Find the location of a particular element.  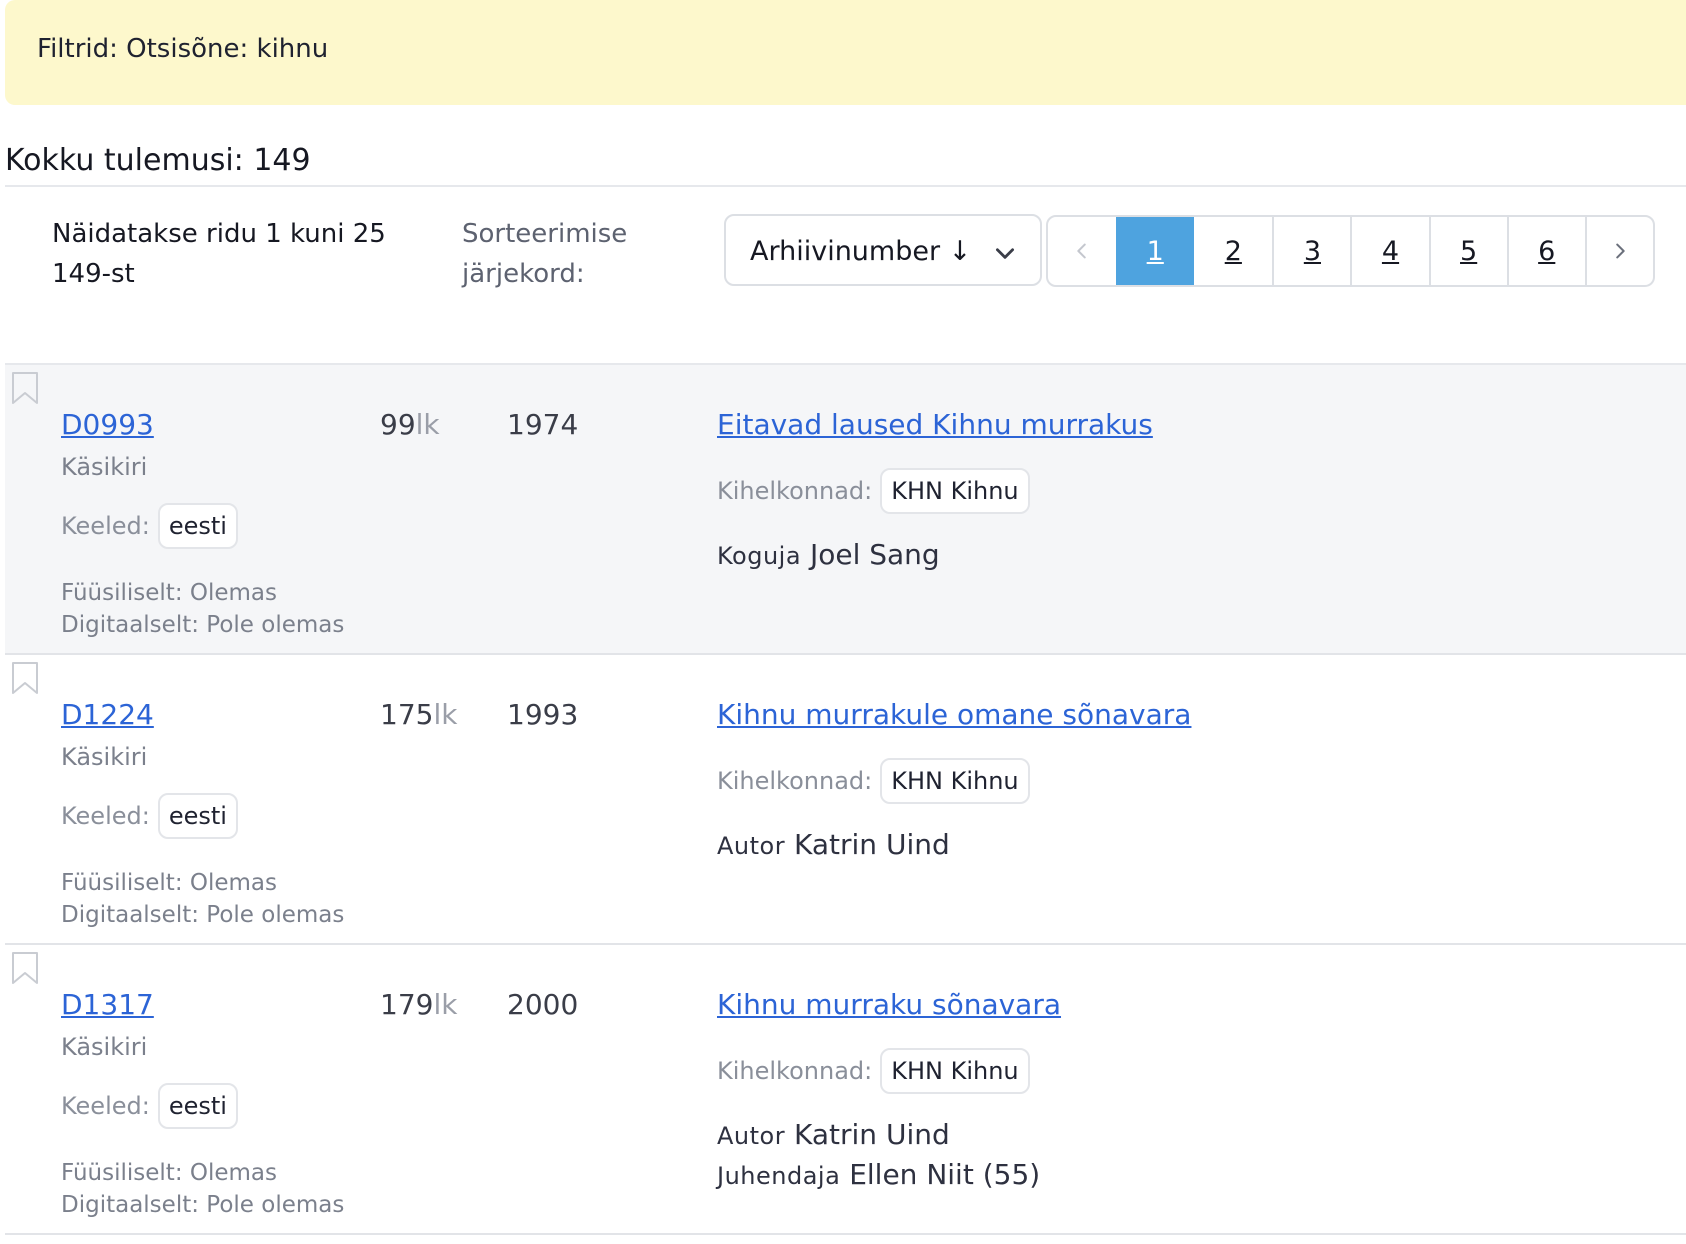

chevron-down-icon is located at coordinates (1005, 253).